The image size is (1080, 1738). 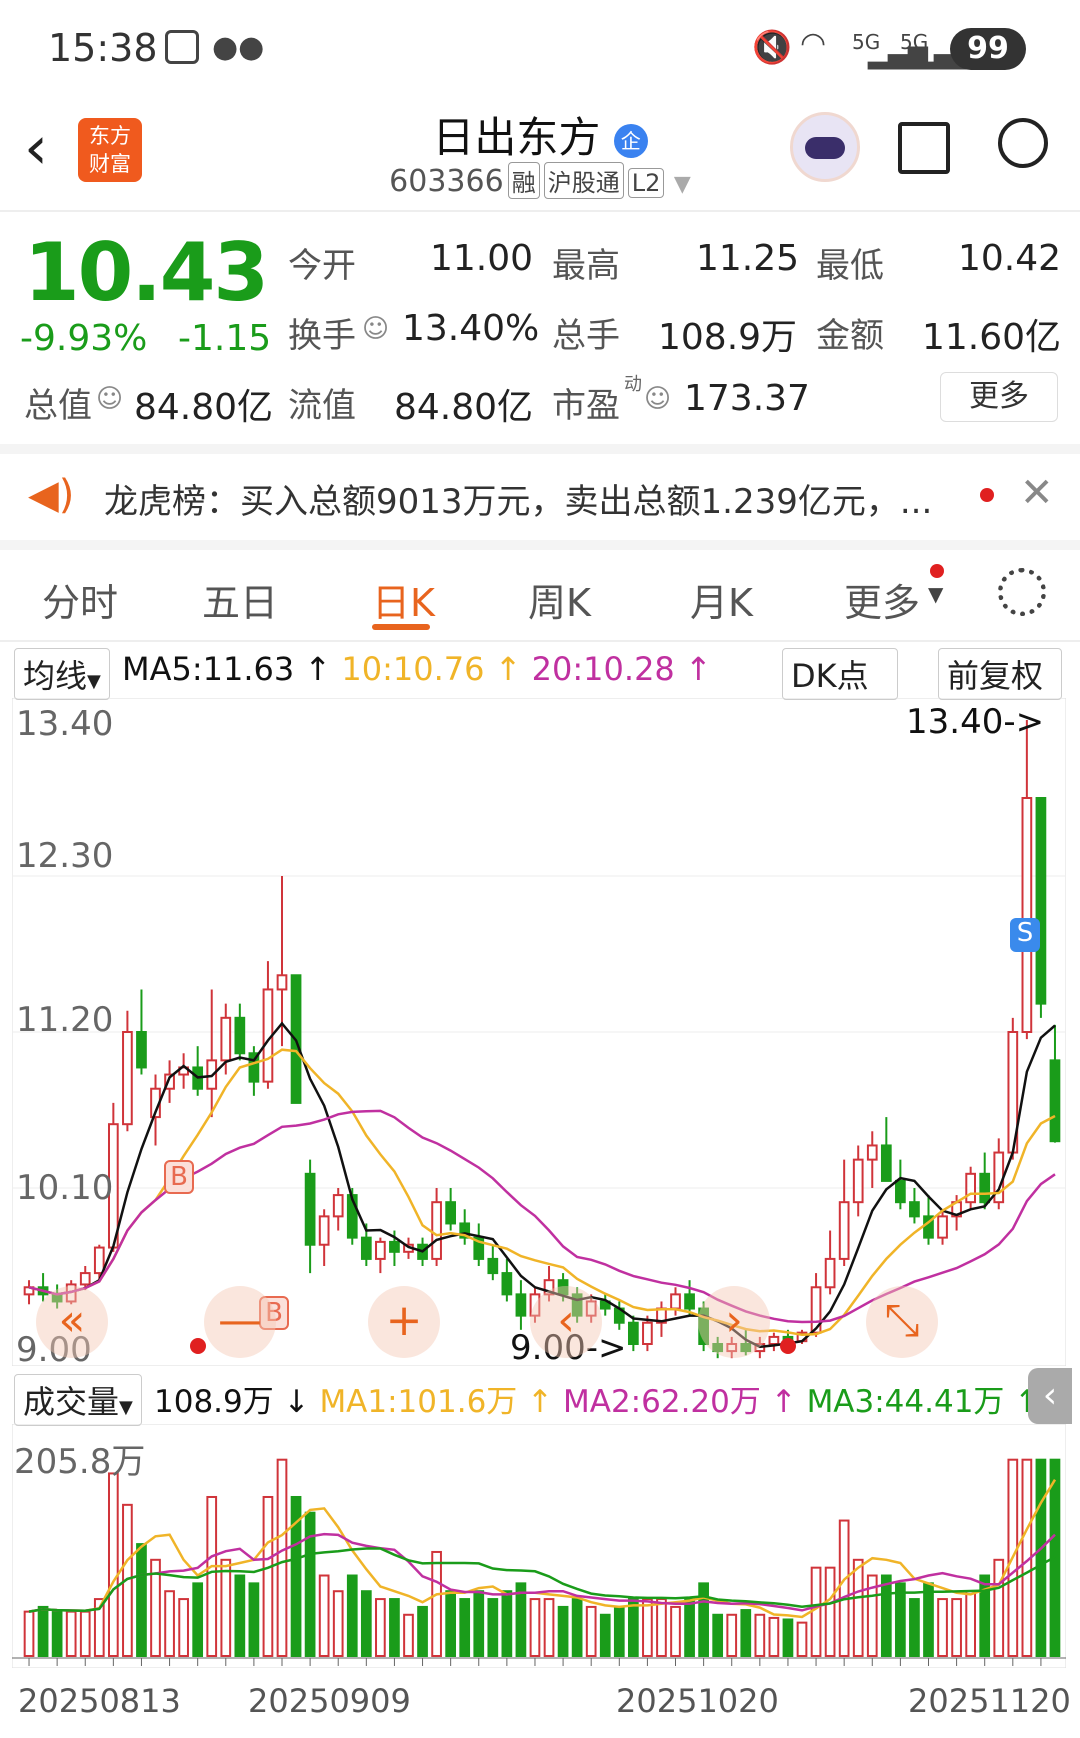 I want to click on info-icon-2: ☺, so click(x=109, y=399).